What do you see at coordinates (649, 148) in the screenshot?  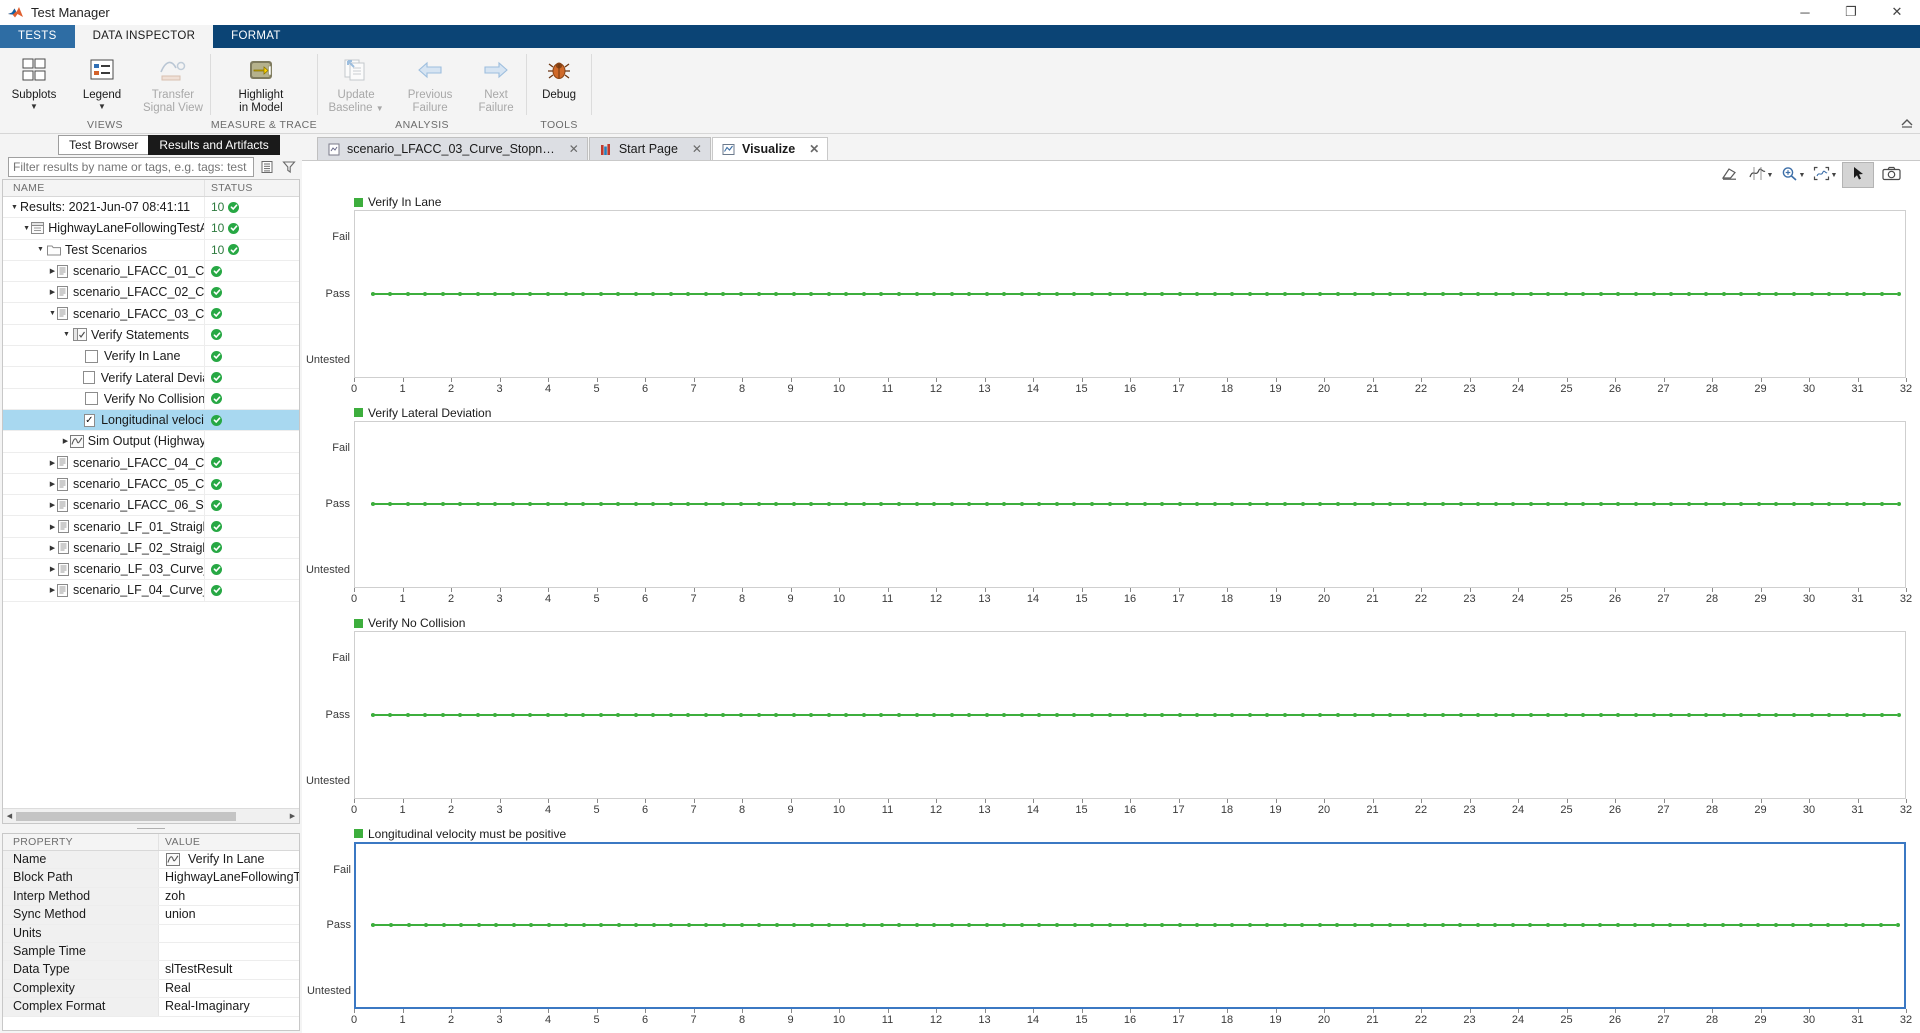 I see `document-tab-start-page: Start Page ✕` at bounding box center [649, 148].